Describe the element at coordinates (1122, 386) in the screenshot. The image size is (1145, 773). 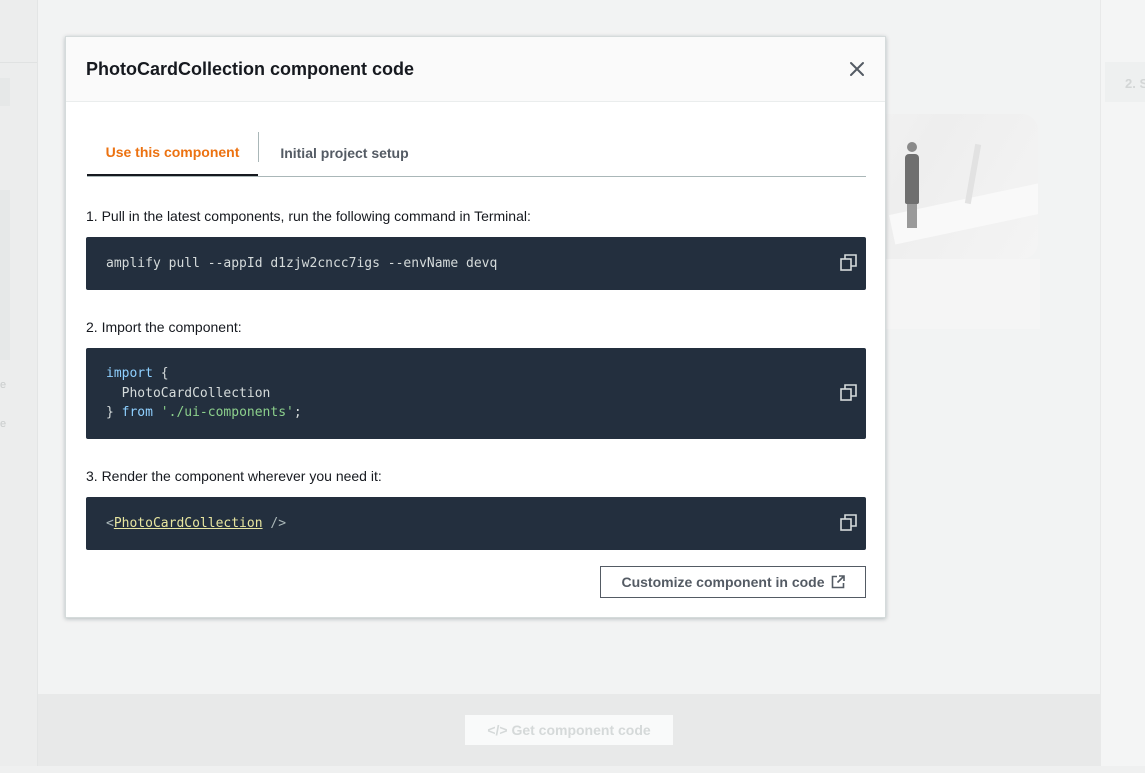
I see `background-right-panel: 2. S` at that location.